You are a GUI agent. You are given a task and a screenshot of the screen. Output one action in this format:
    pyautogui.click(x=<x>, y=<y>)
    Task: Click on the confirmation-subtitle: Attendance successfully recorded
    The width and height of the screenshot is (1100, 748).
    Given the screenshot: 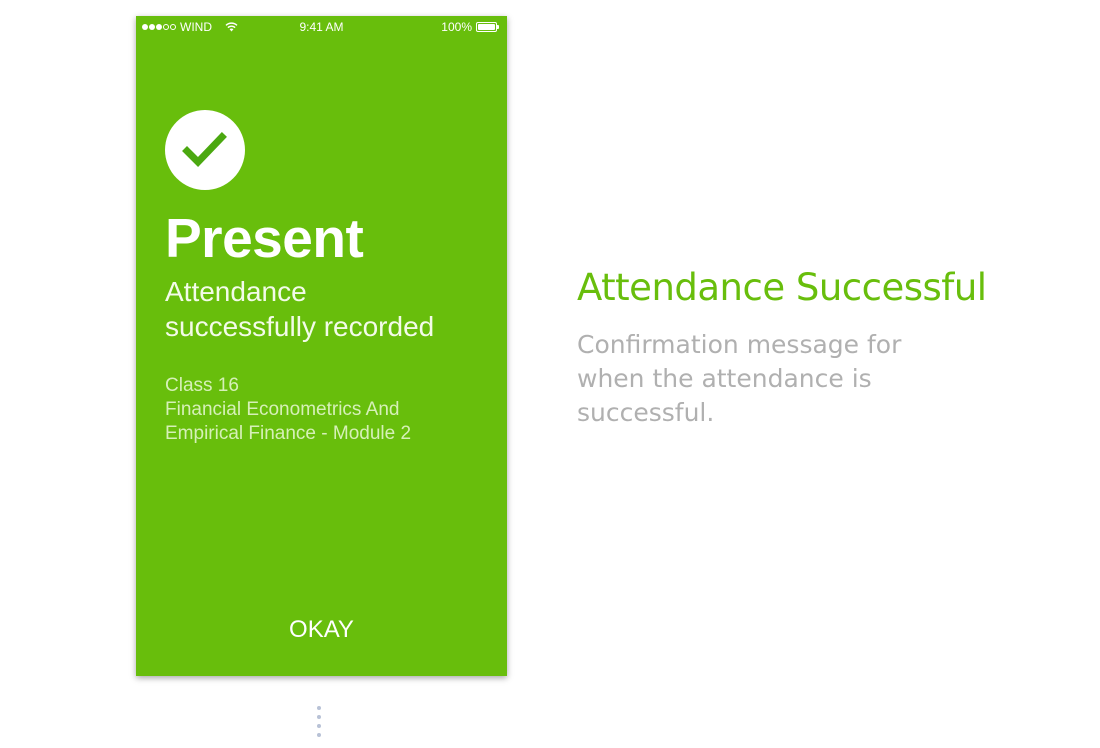 What is the action you would take?
    pyautogui.click(x=325, y=309)
    